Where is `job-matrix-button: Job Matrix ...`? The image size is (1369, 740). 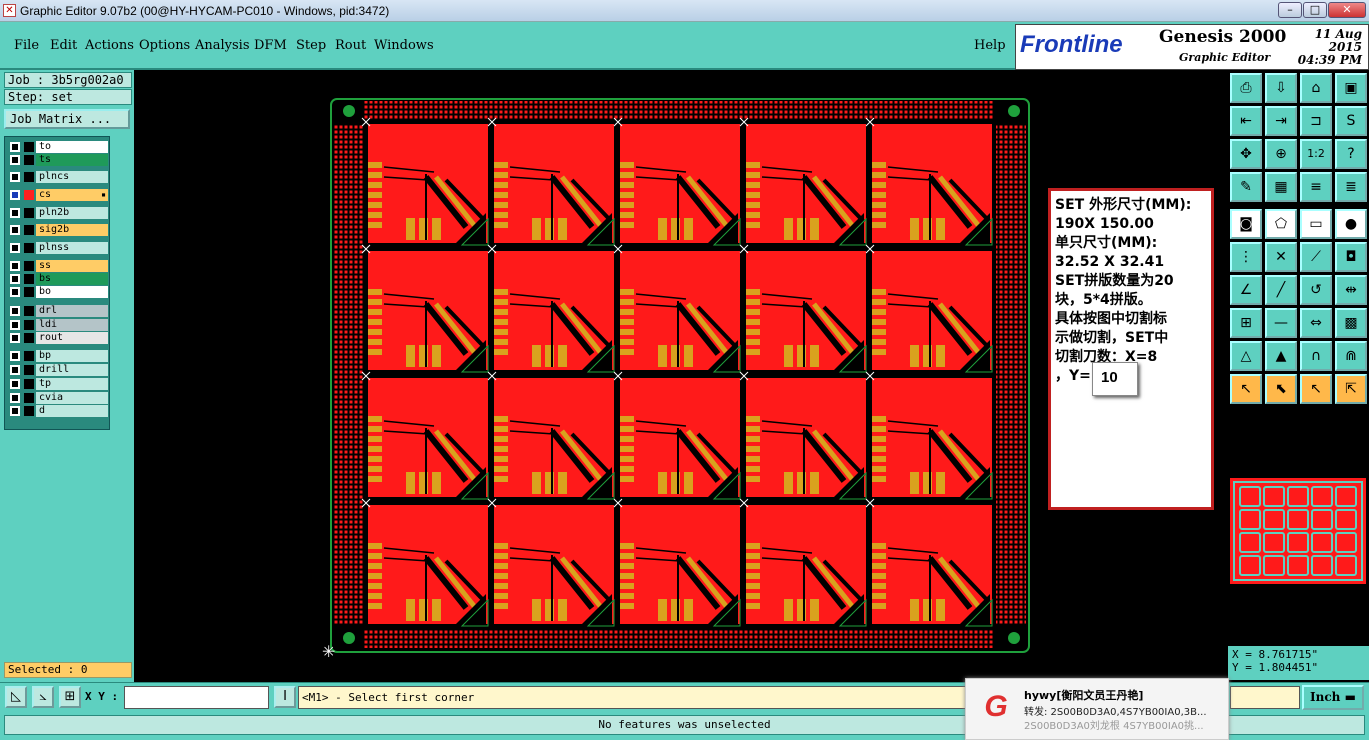 job-matrix-button: Job Matrix ... is located at coordinates (67, 119).